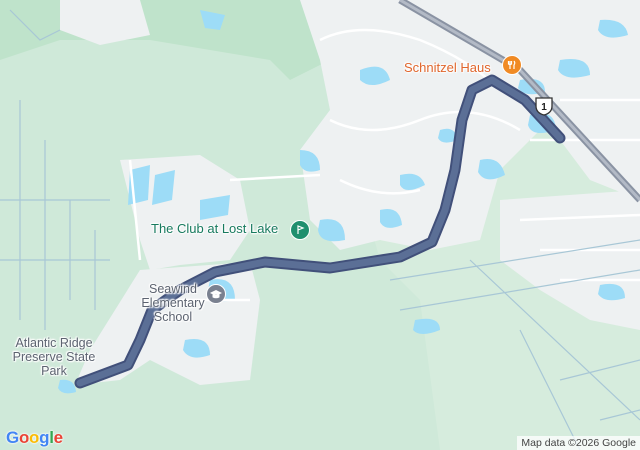 This screenshot has width=640, height=450. I want to click on svg-text: 1, so click(544, 107).